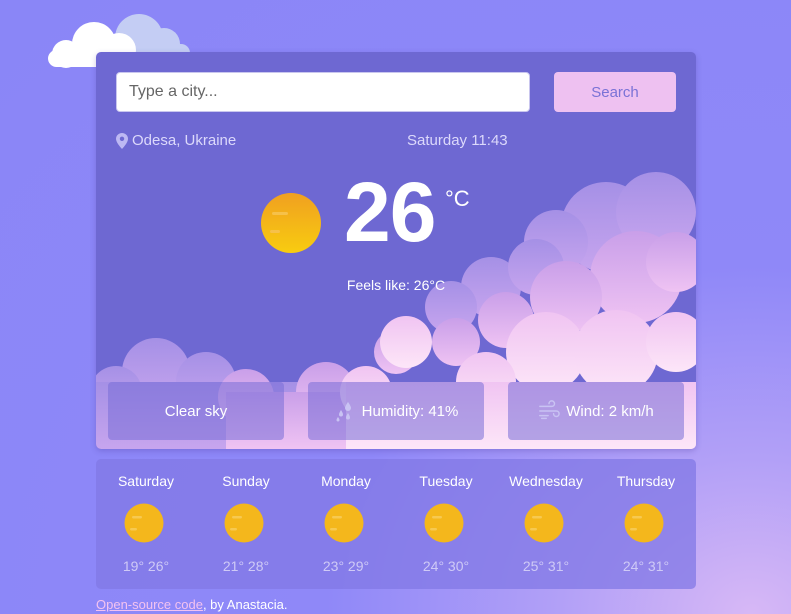 This screenshot has height=614, width=791. What do you see at coordinates (546, 566) in the screenshot?
I see `forecast-temps: 25° 31°` at bounding box center [546, 566].